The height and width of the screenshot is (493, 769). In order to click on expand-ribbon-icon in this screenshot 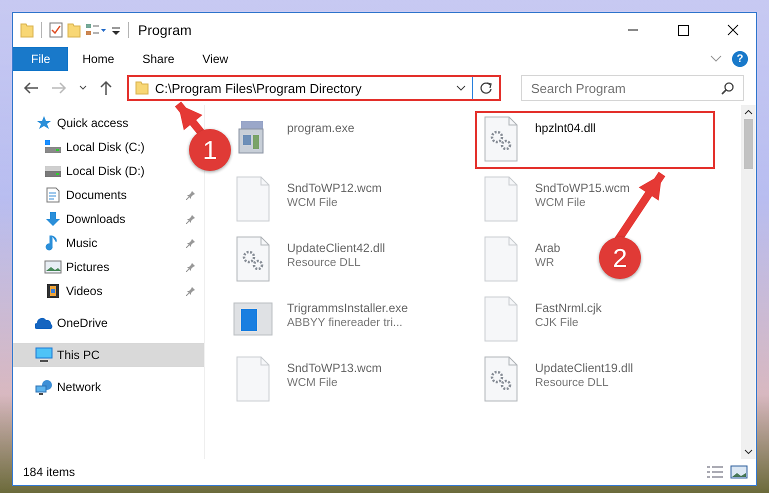, I will do `click(716, 59)`.